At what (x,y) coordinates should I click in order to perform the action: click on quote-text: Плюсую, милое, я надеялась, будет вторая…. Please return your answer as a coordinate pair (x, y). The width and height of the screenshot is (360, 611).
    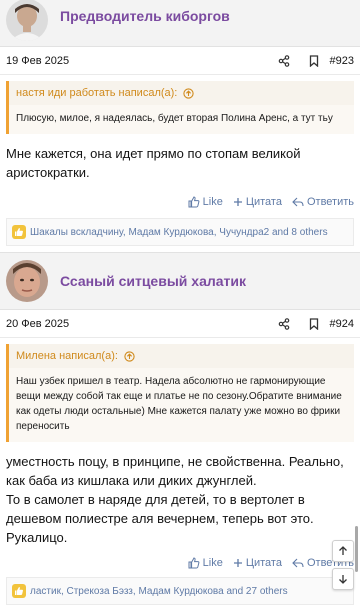
    Looking at the image, I should click on (174, 118).